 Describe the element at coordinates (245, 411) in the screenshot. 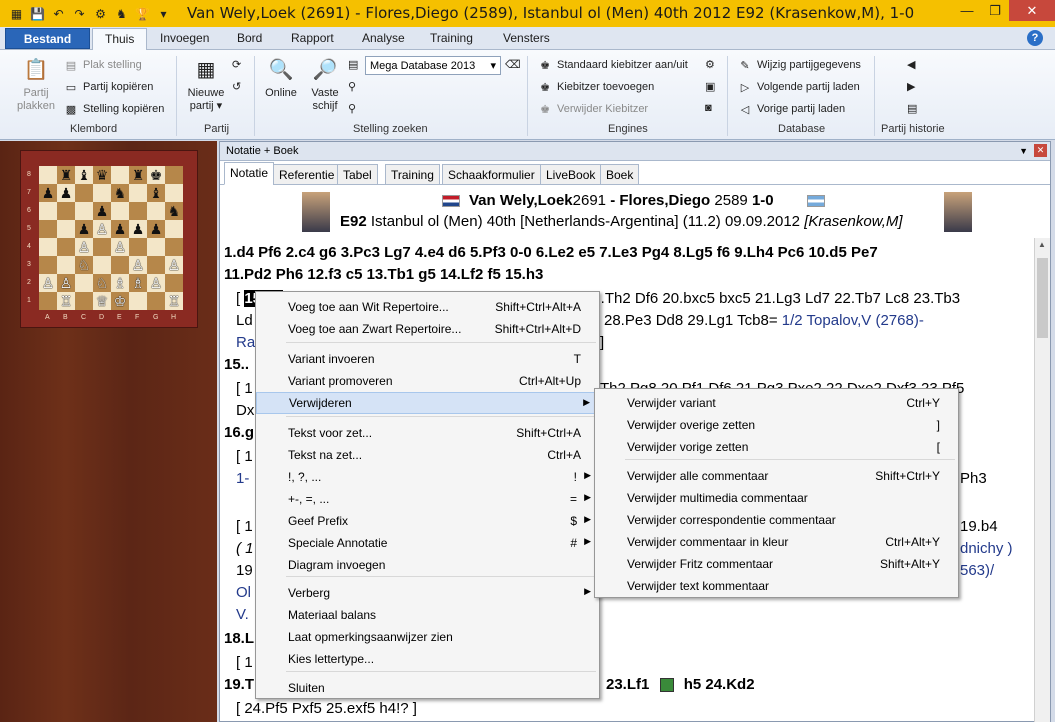

I see `notation-line: Dx` at that location.